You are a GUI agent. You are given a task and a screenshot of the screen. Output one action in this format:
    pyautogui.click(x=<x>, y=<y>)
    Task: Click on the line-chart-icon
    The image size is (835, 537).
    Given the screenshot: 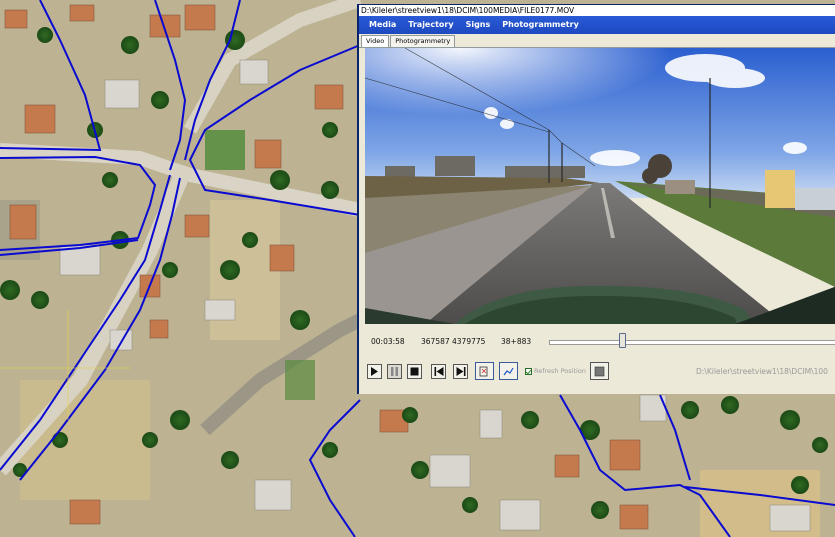 What is the action you would take?
    pyautogui.click(x=508, y=371)
    